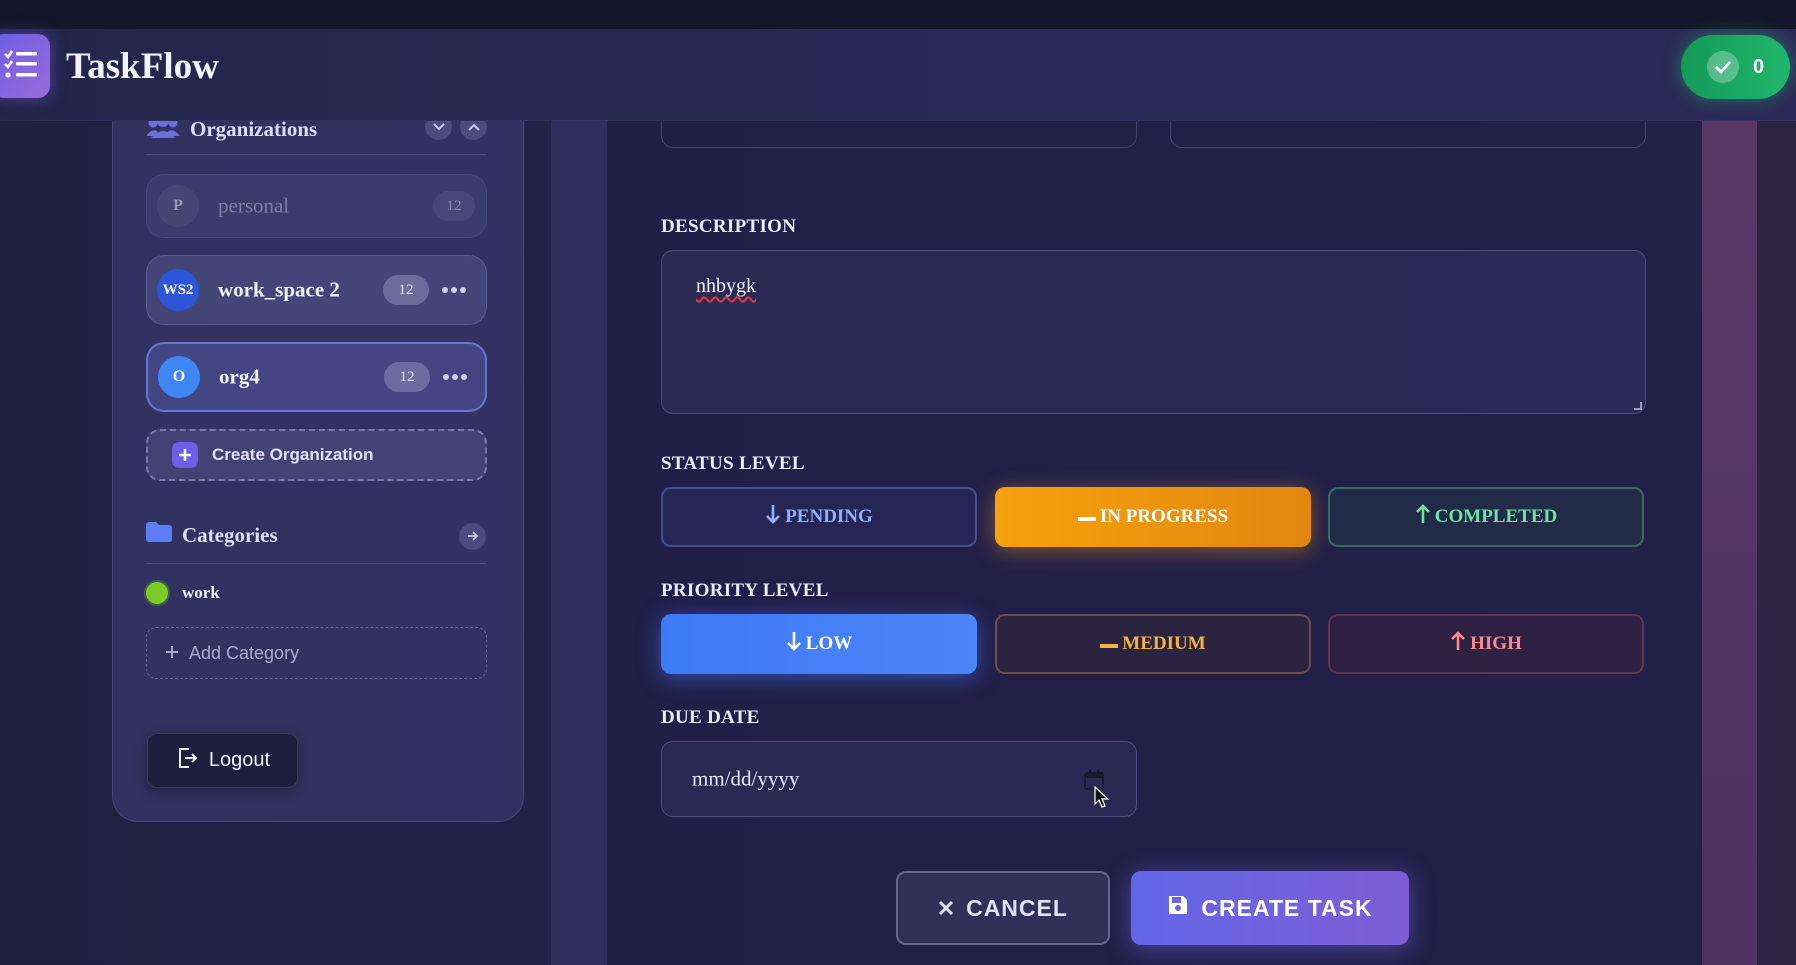  Describe the element at coordinates (1102, 799) in the screenshot. I see `mouse-cursor-icon` at that location.